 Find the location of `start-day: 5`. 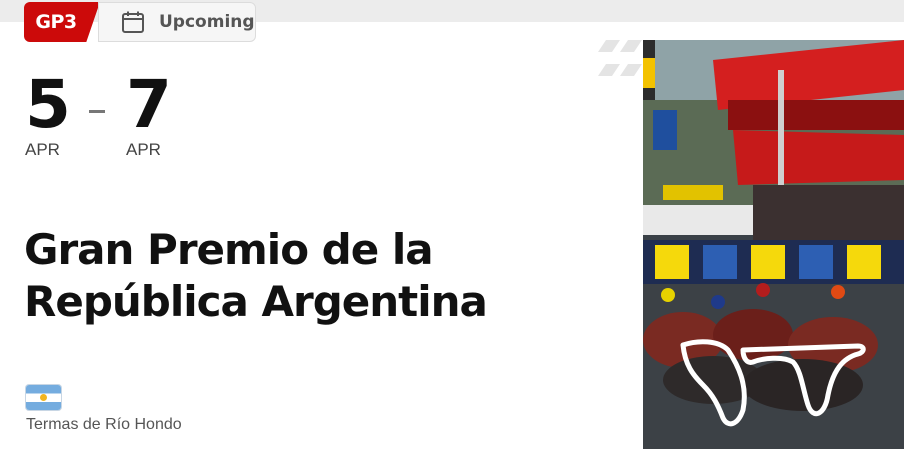

start-day: 5 is located at coordinates (48, 104).